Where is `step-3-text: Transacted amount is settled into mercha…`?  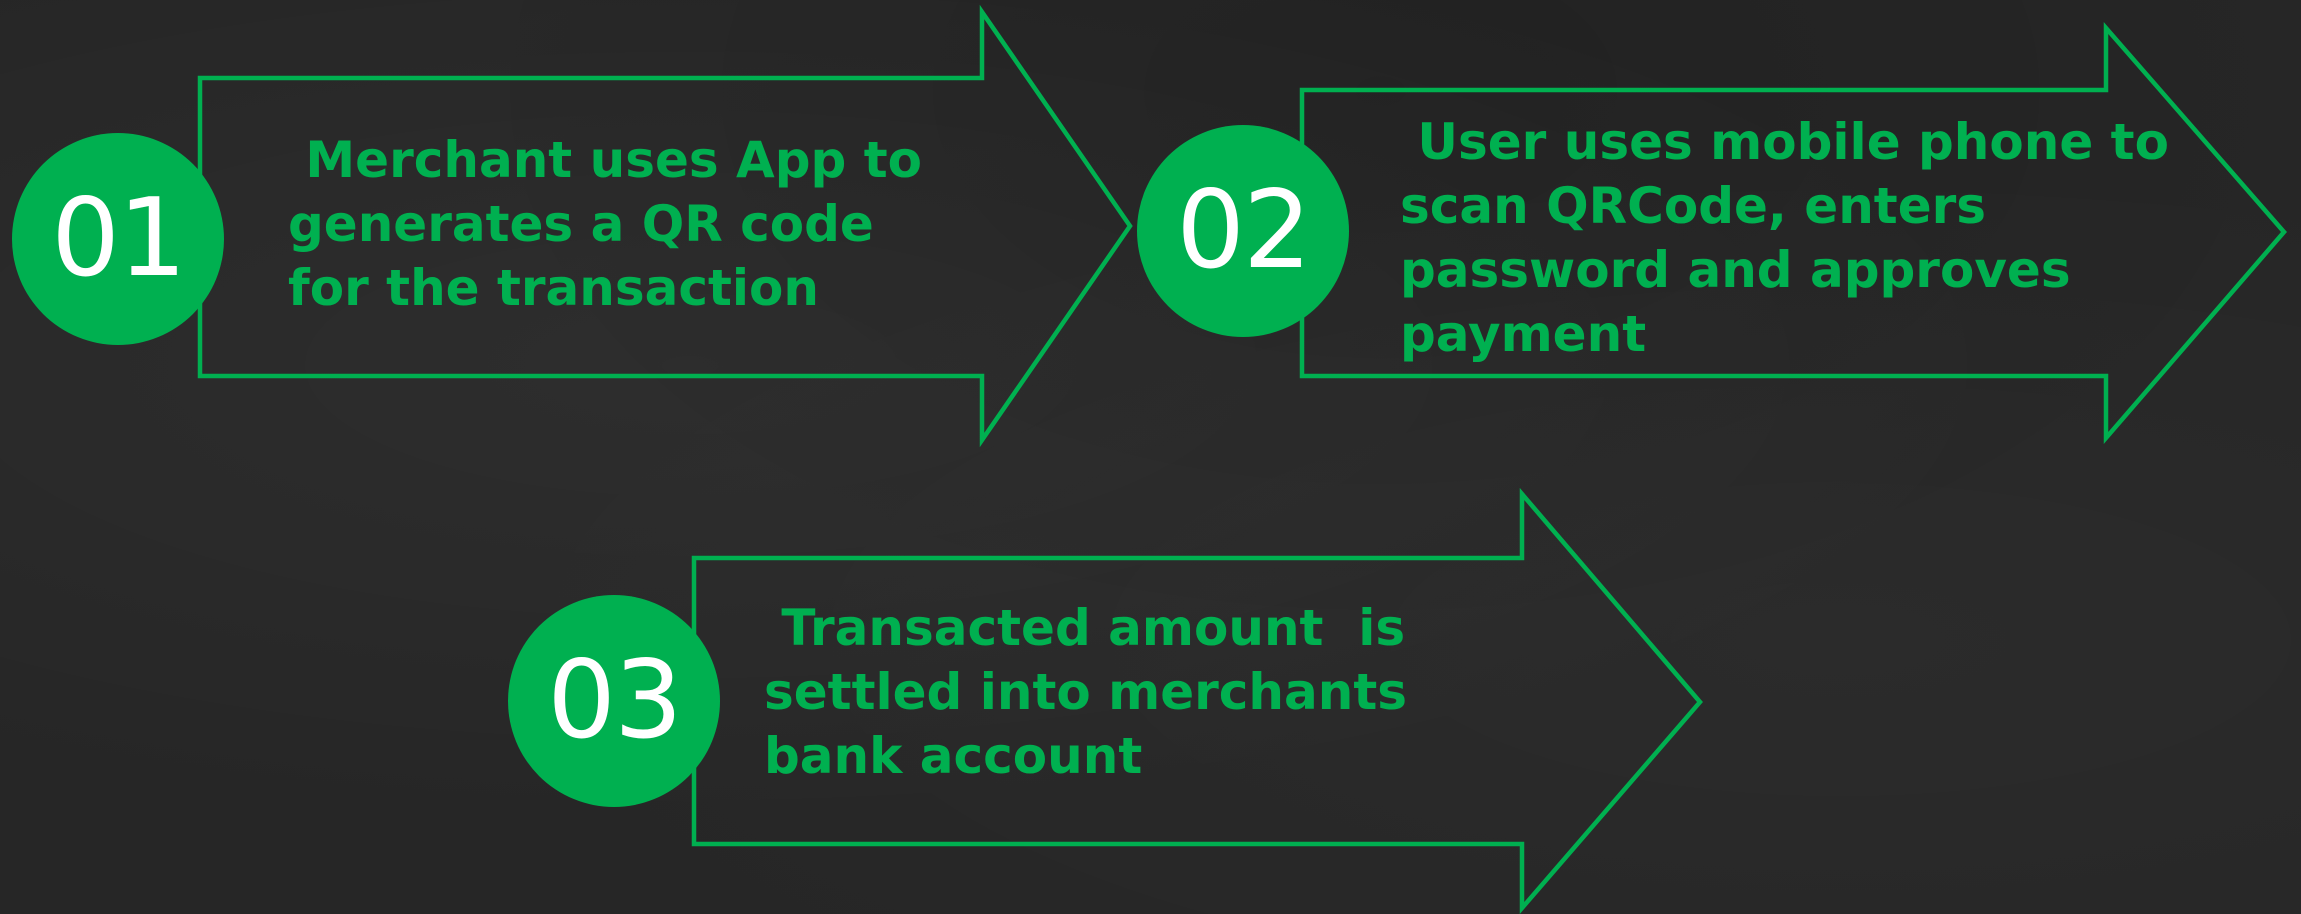
step-3-text: Transacted amount is settled into mercha… is located at coordinates (1086, 692).